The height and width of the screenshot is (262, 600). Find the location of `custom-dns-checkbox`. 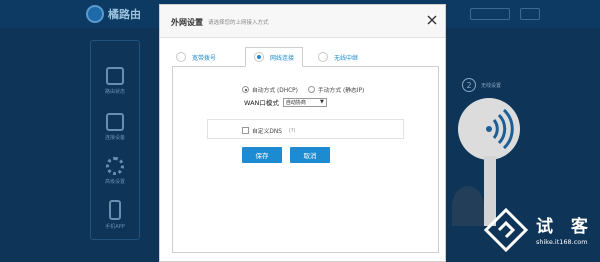

custom-dns-checkbox is located at coordinates (245, 130).